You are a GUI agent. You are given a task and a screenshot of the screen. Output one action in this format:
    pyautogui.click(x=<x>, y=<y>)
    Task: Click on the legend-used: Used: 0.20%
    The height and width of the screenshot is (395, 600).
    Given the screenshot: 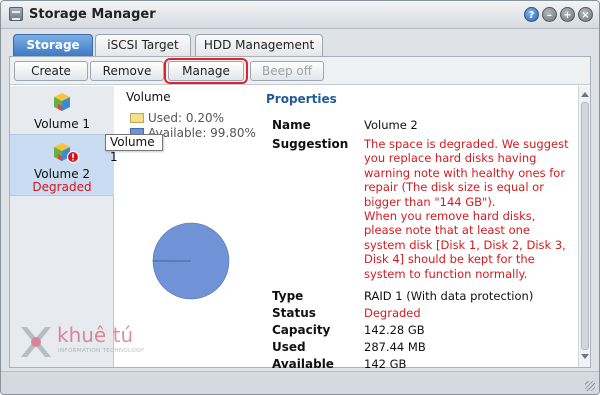 What is the action you would take?
    pyautogui.click(x=177, y=118)
    